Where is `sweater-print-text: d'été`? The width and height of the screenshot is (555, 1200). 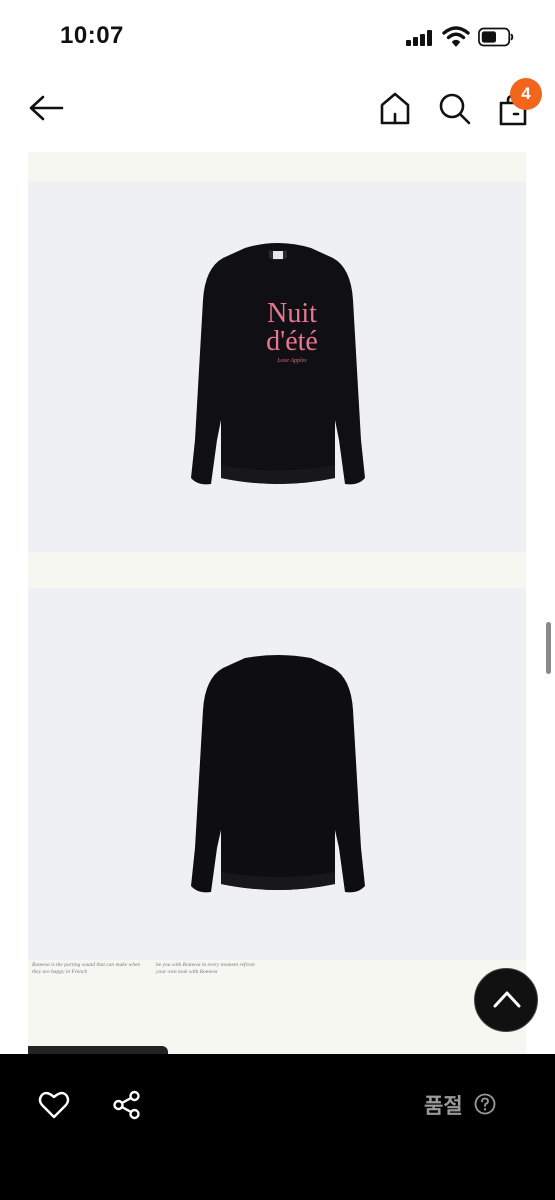 sweater-print-text: d'été is located at coordinates (292, 341).